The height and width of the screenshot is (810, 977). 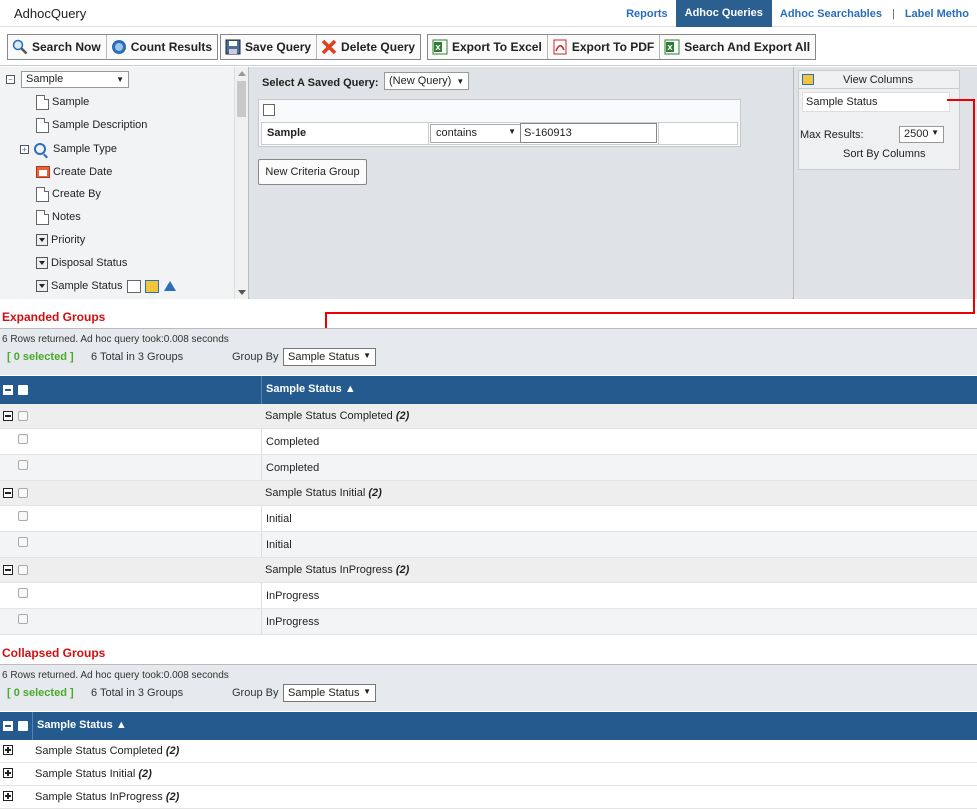 I want to click on cell-sample-status: Completed, so click(x=293, y=468).